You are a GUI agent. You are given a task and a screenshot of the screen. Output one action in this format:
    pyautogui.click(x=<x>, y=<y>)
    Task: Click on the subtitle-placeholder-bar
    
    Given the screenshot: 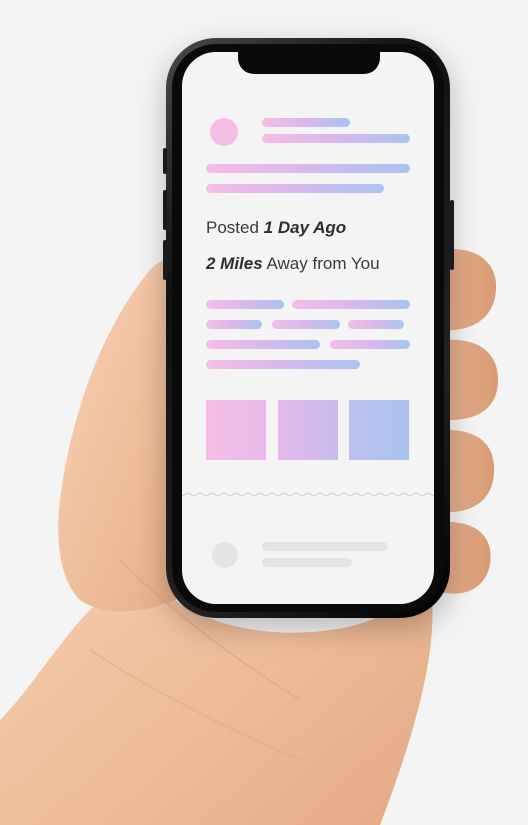 What is the action you would take?
    pyautogui.click(x=336, y=138)
    